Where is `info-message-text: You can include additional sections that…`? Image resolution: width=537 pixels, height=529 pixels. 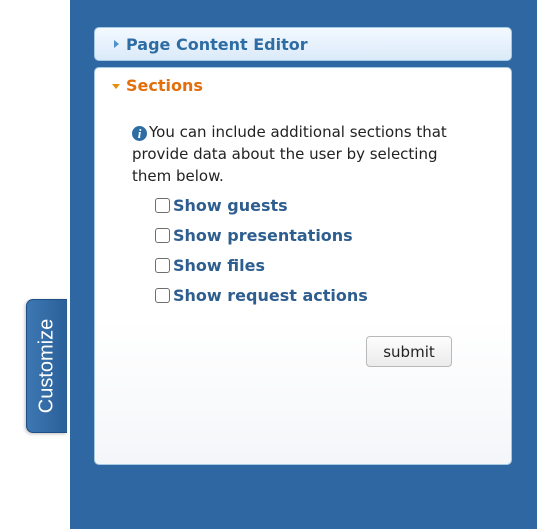 info-message-text: You can include additional sections that… is located at coordinates (289, 154).